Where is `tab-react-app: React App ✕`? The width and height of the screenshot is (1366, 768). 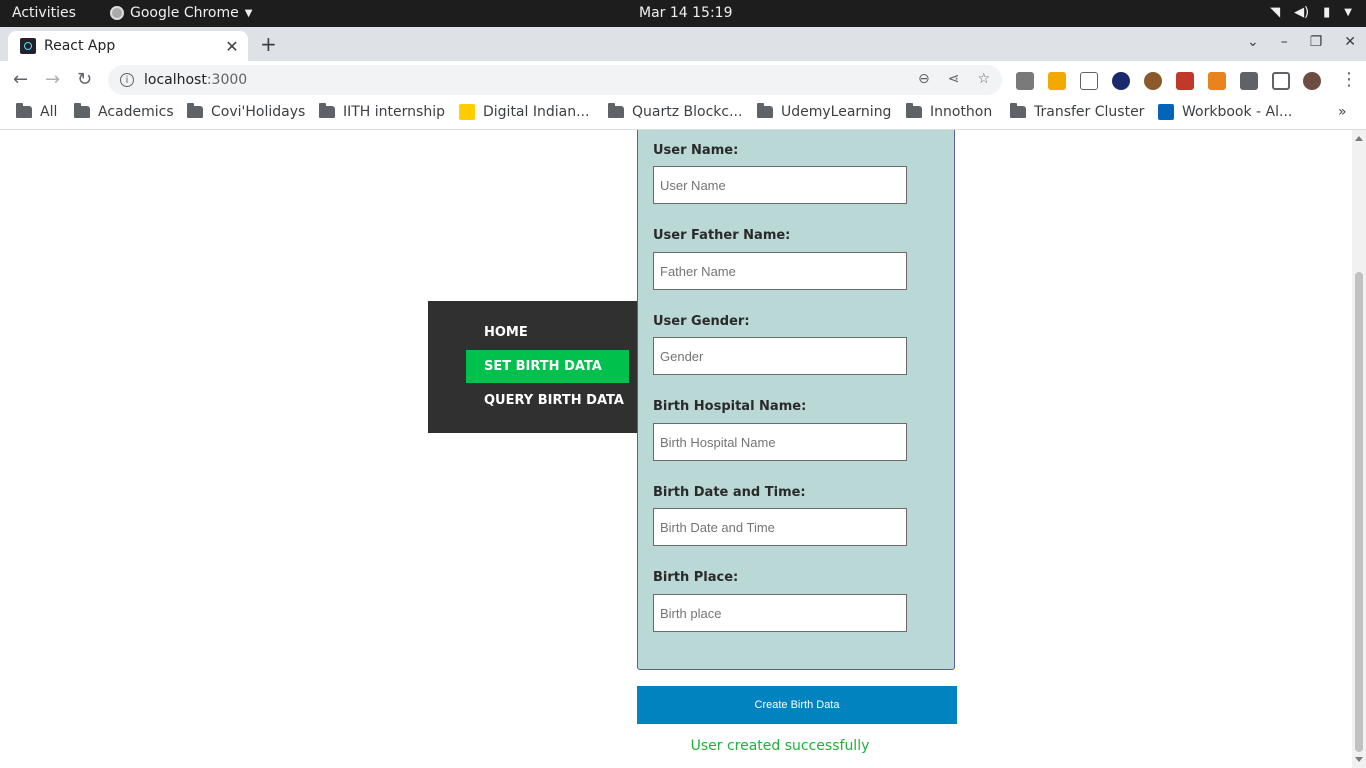 tab-react-app: React App ✕ is located at coordinates (128, 46).